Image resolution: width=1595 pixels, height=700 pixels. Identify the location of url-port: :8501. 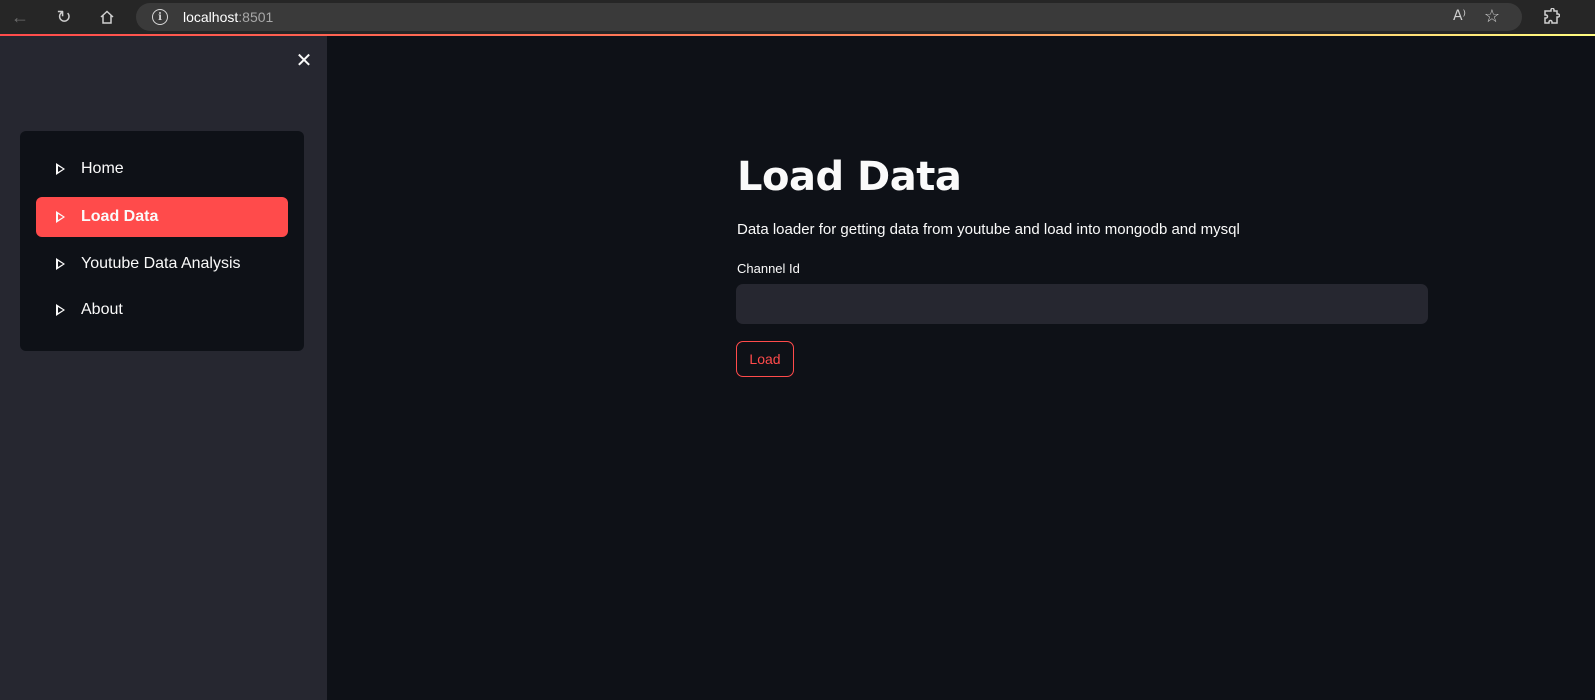
(256, 17).